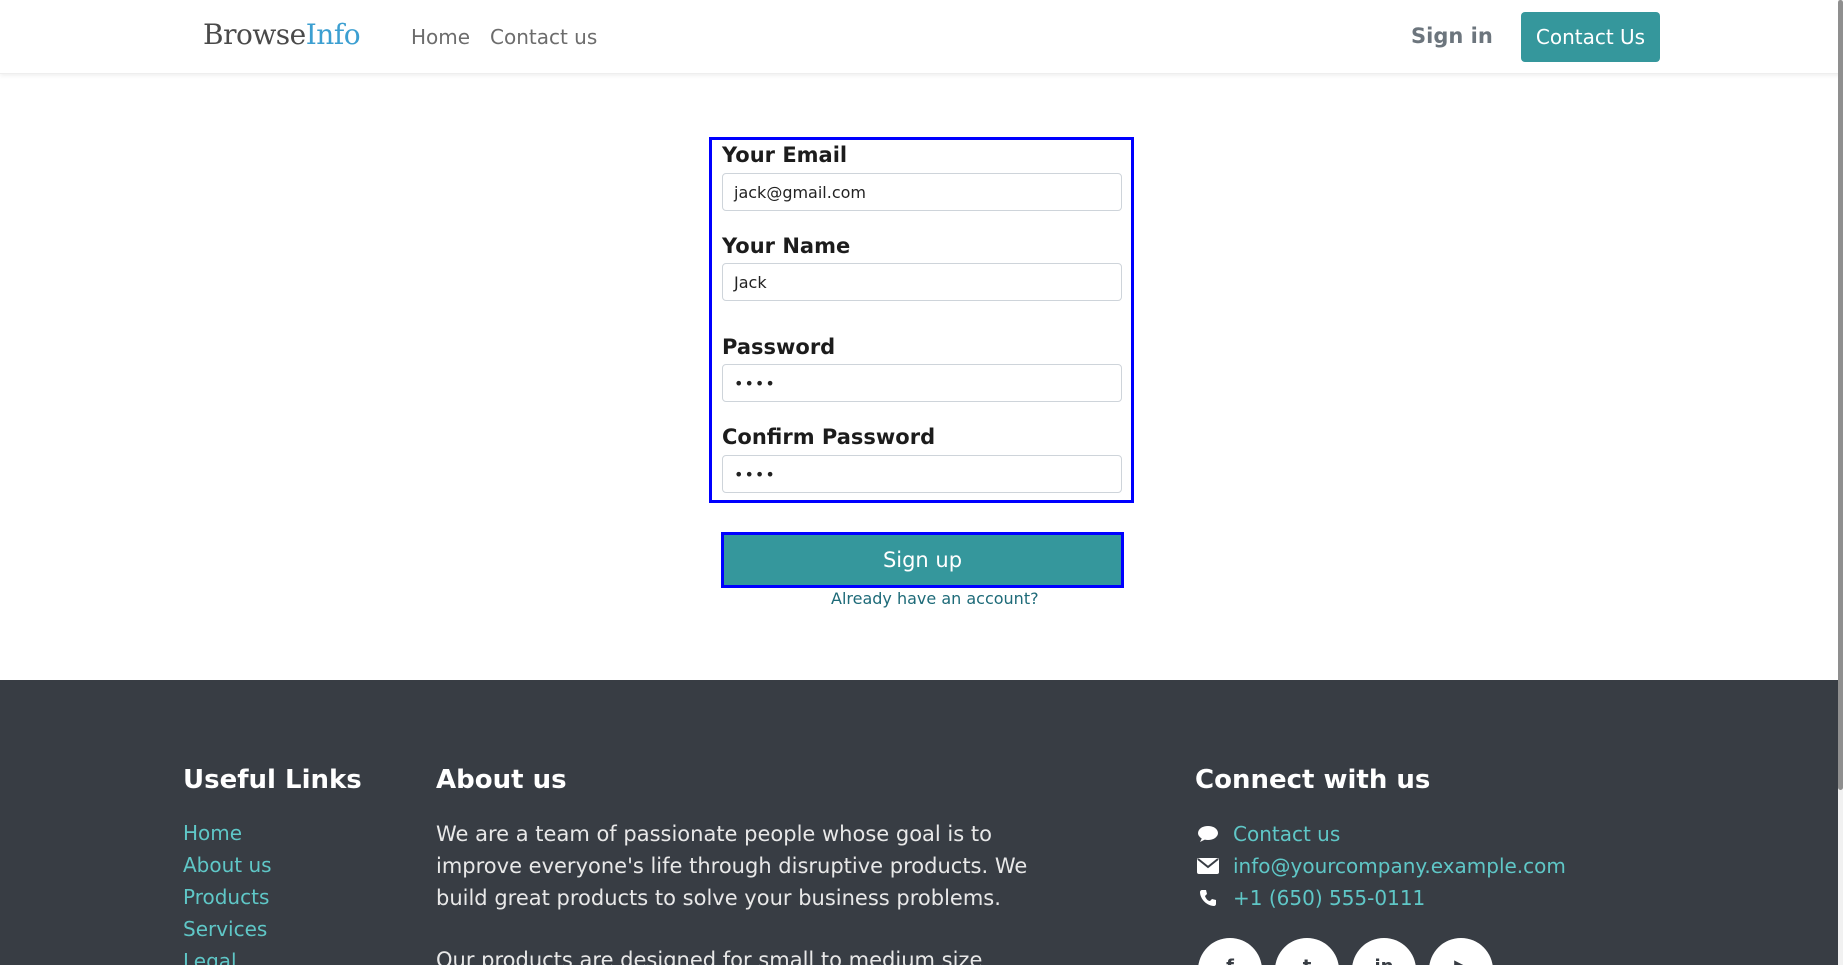 Image resolution: width=1843 pixels, height=965 pixels. What do you see at coordinates (935, 598) in the screenshot?
I see `already-have-account-link: Already have an account?` at bounding box center [935, 598].